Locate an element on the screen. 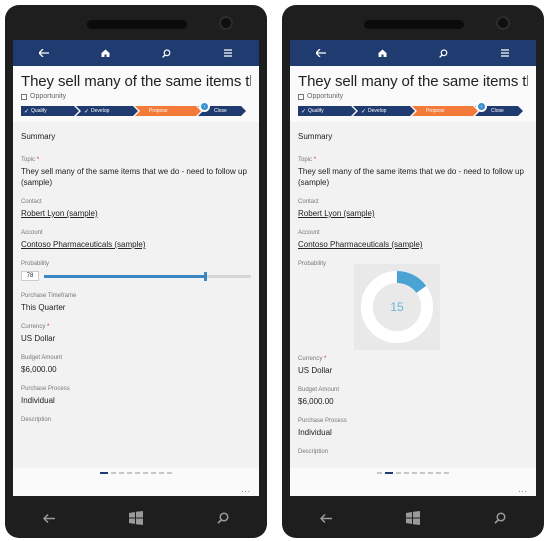 Image resolution: width=544 pixels, height=541 pixels. slider-thumb is located at coordinates (206, 276).